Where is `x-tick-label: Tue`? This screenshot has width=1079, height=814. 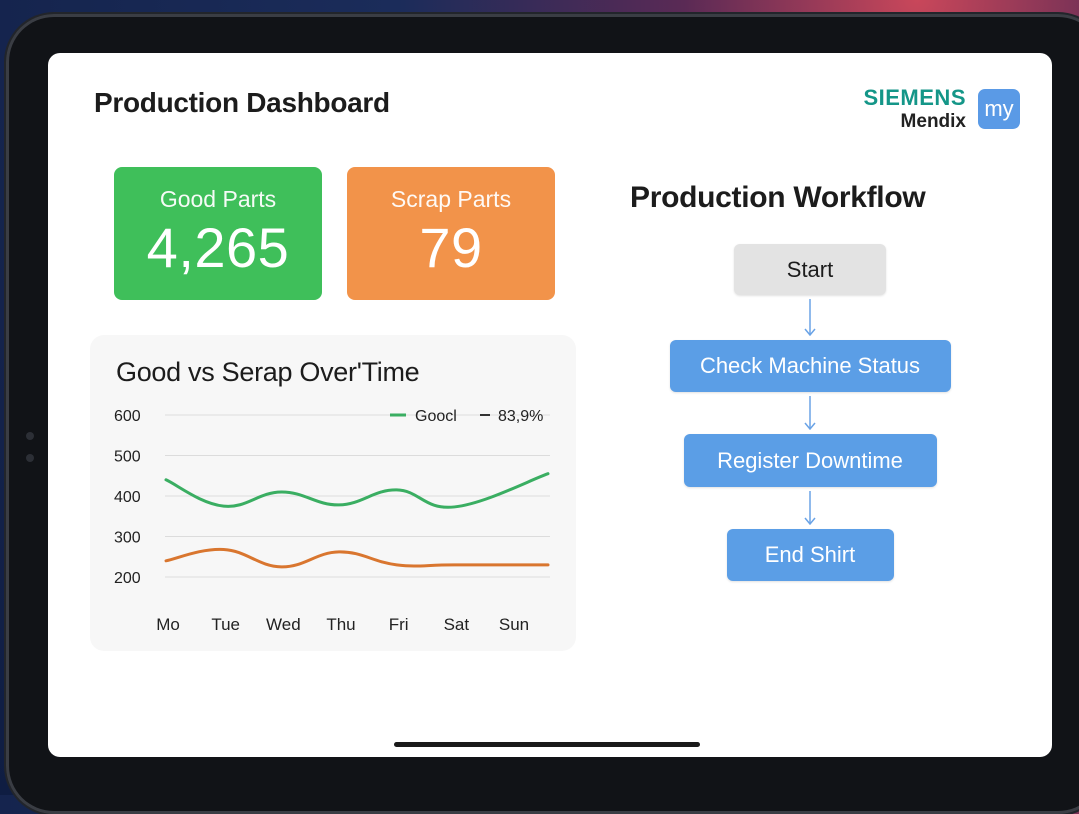
x-tick-label: Tue is located at coordinates (225, 624).